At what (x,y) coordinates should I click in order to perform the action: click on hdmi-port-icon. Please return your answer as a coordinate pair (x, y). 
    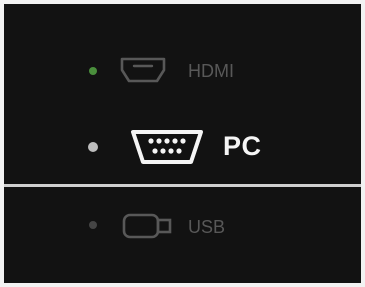
    Looking at the image, I should click on (143, 70).